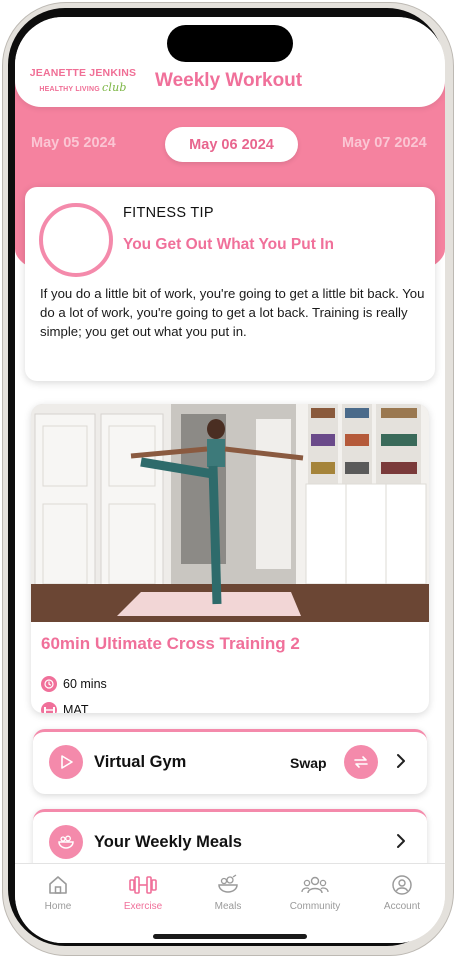 The width and height of the screenshot is (460, 962). What do you see at coordinates (308, 763) in the screenshot?
I see `swap-label: Swap` at bounding box center [308, 763].